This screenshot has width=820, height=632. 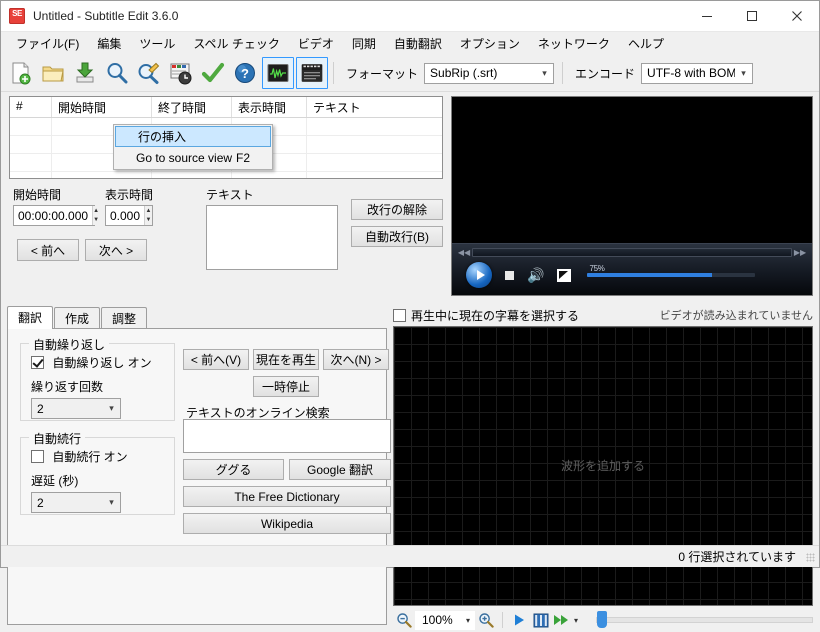 What do you see at coordinates (47, 43) in the screenshot?
I see `menu-file: ファイル(F)` at bounding box center [47, 43].